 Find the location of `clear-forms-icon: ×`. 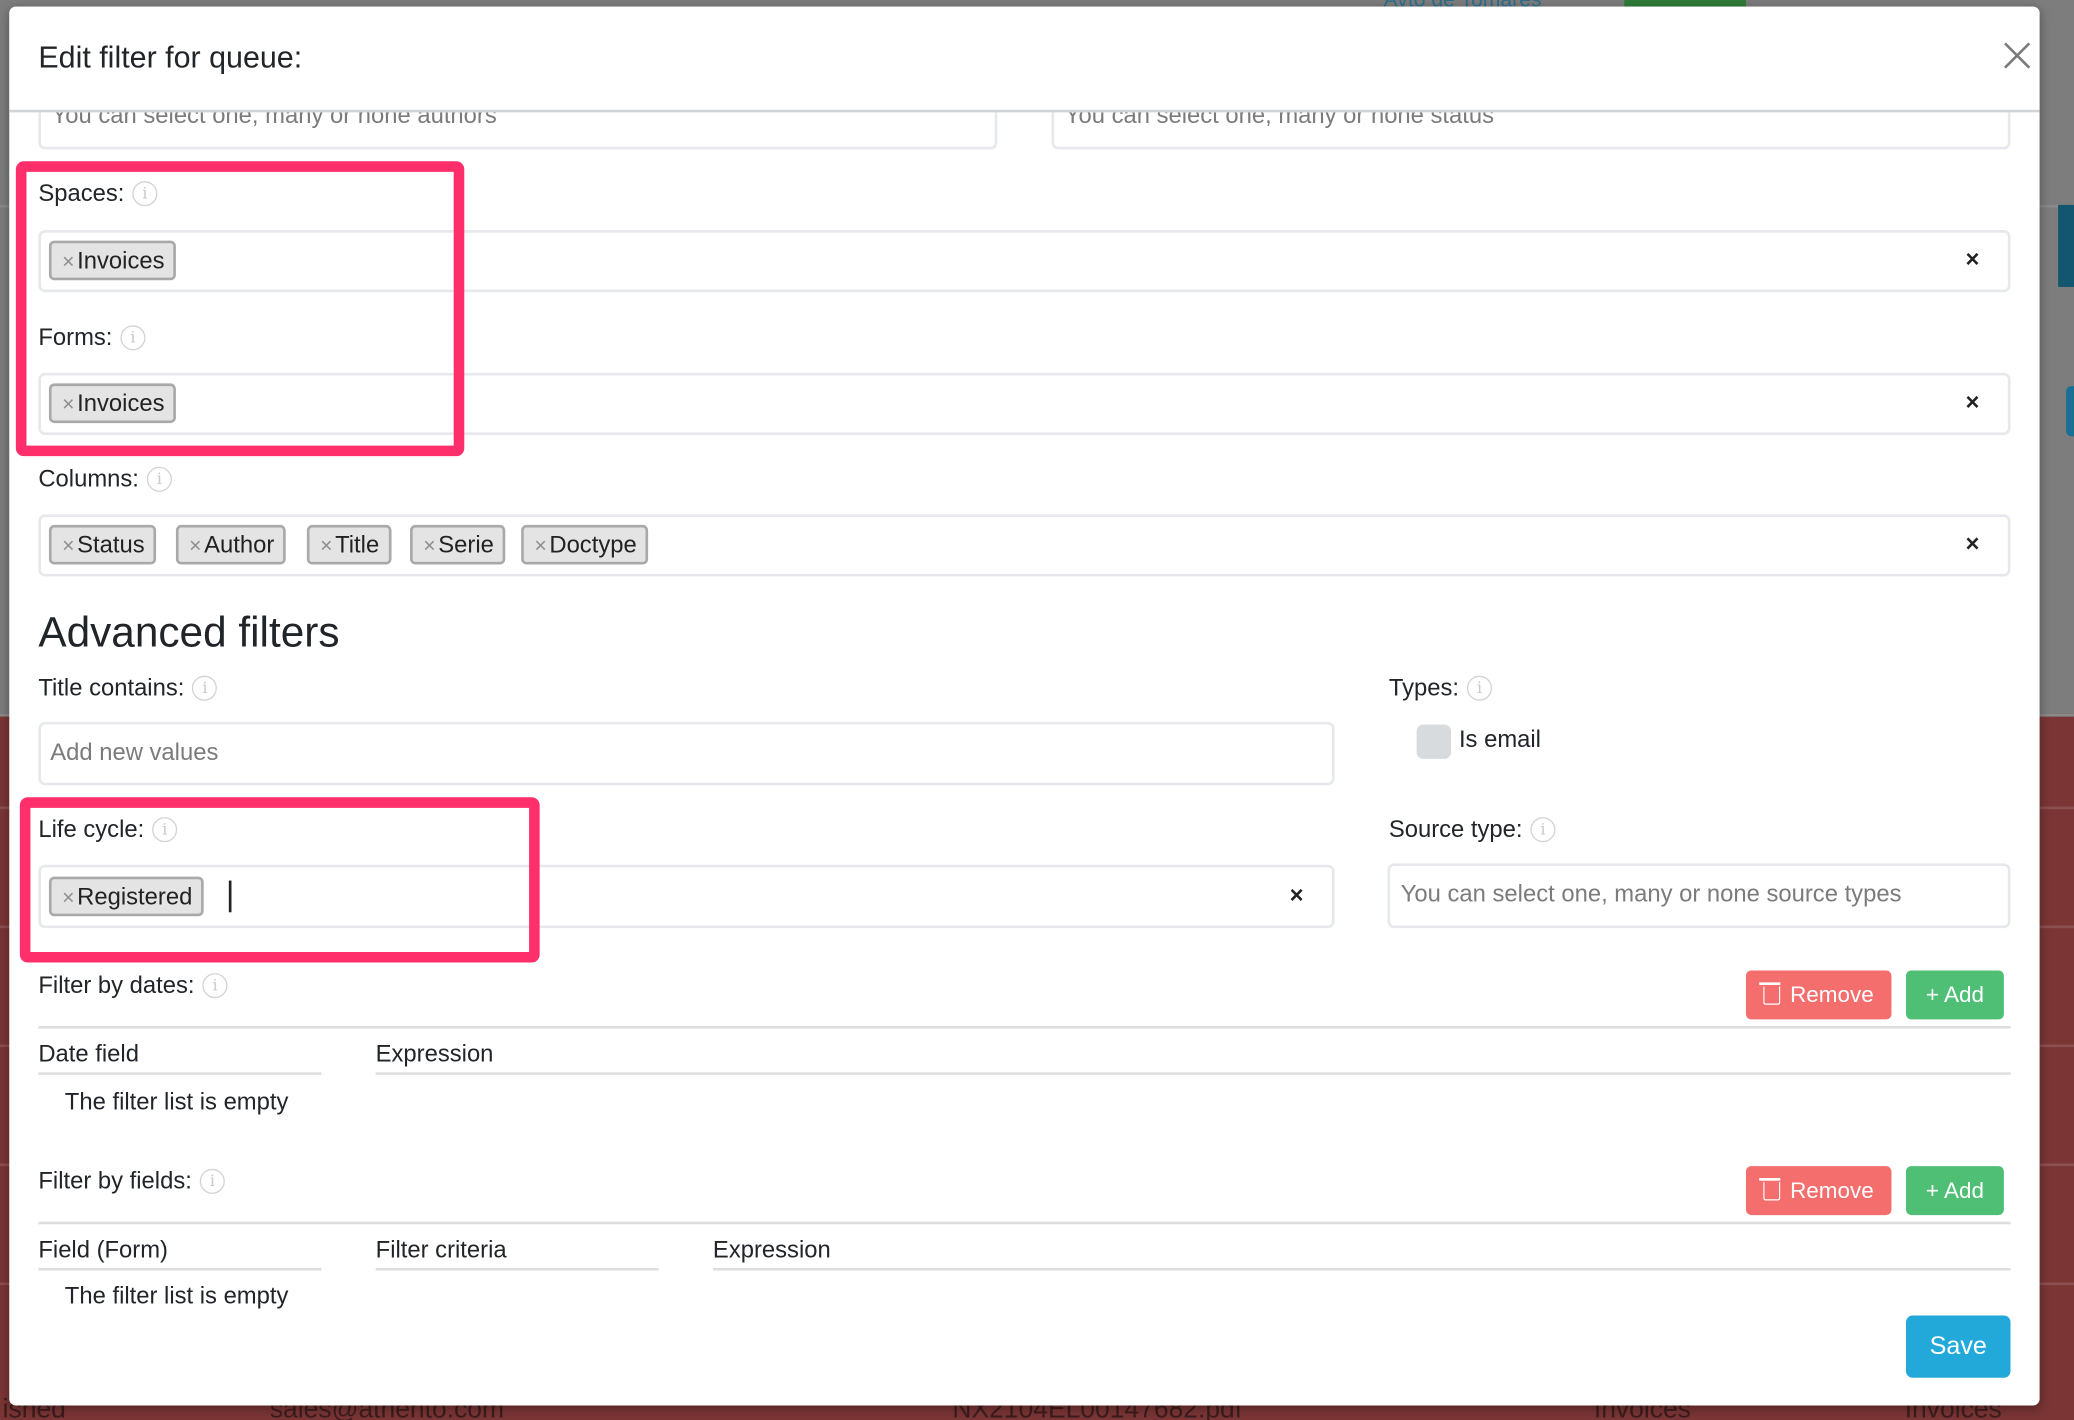

clear-forms-icon: × is located at coordinates (1973, 403).